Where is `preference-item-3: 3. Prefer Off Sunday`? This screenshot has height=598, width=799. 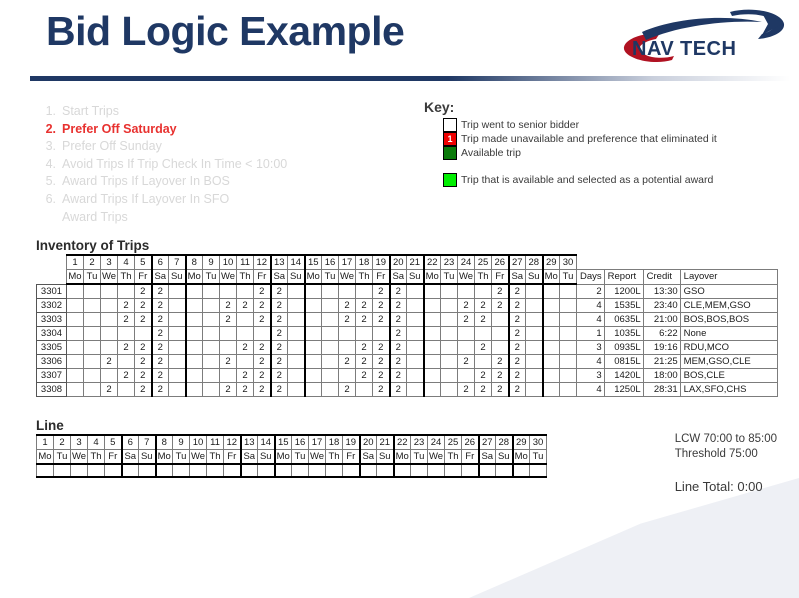
preference-item-3: 3. Prefer Off Sunday is located at coordinates (222, 147).